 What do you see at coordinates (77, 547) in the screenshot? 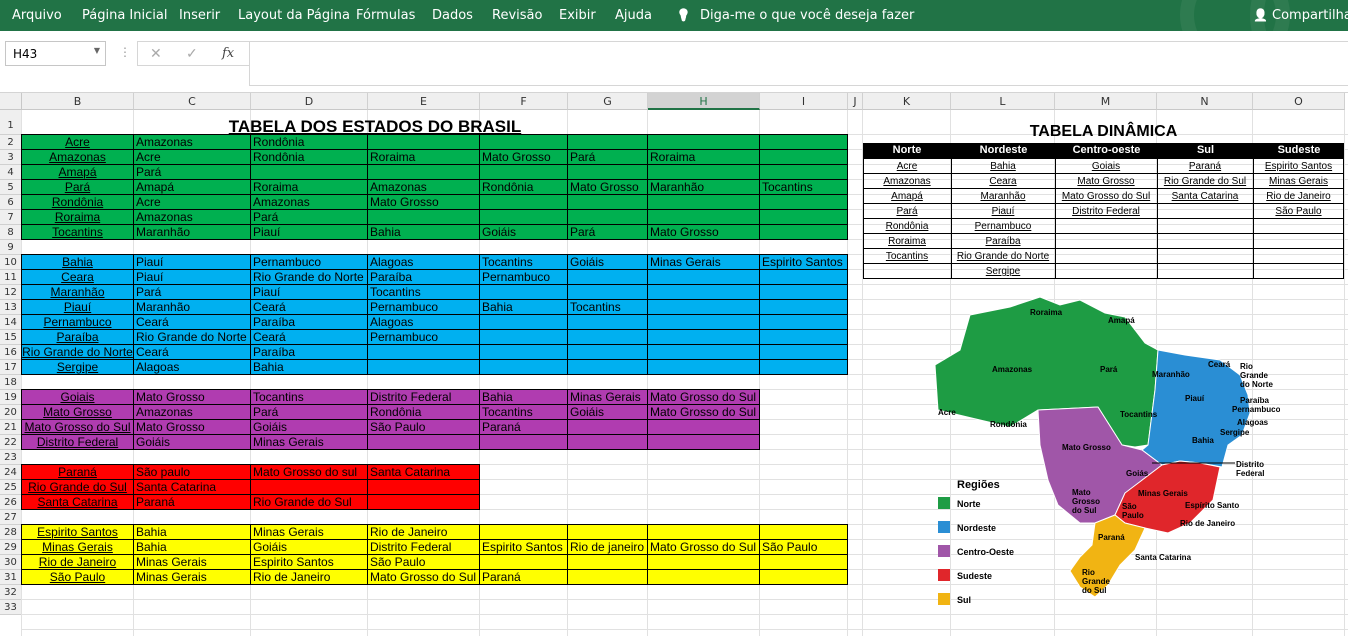
I see `state-cell: Minas Gerais` at bounding box center [77, 547].